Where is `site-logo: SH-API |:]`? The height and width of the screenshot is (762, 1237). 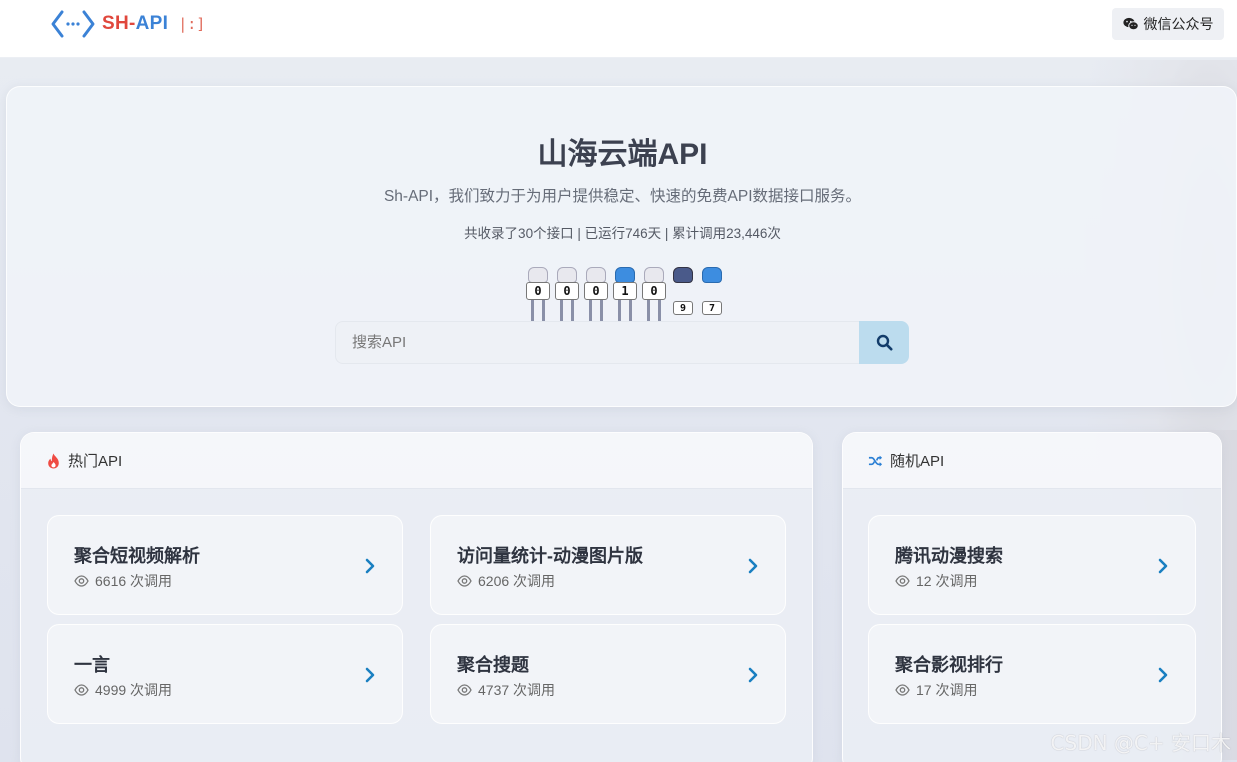 site-logo: SH-API |:] is located at coordinates (127, 24).